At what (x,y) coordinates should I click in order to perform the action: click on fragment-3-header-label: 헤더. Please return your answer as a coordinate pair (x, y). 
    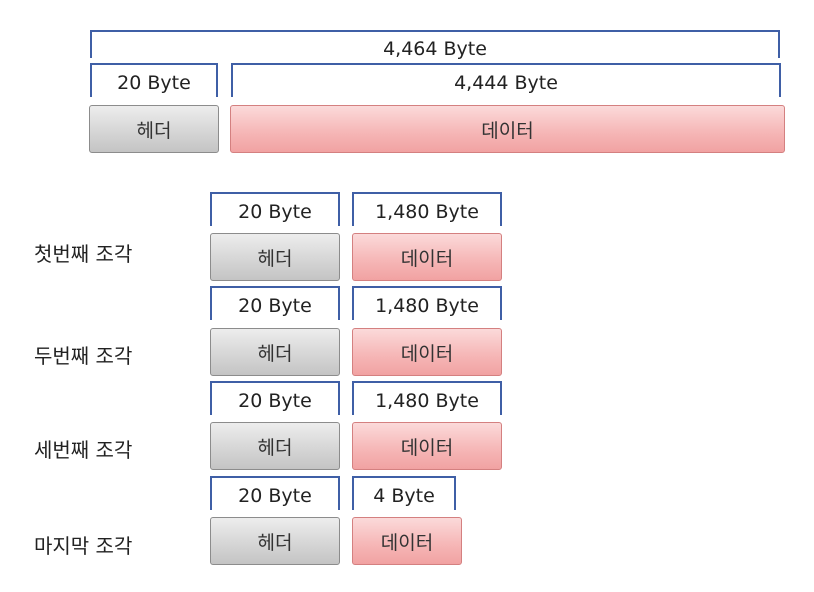
    Looking at the image, I should click on (275, 447).